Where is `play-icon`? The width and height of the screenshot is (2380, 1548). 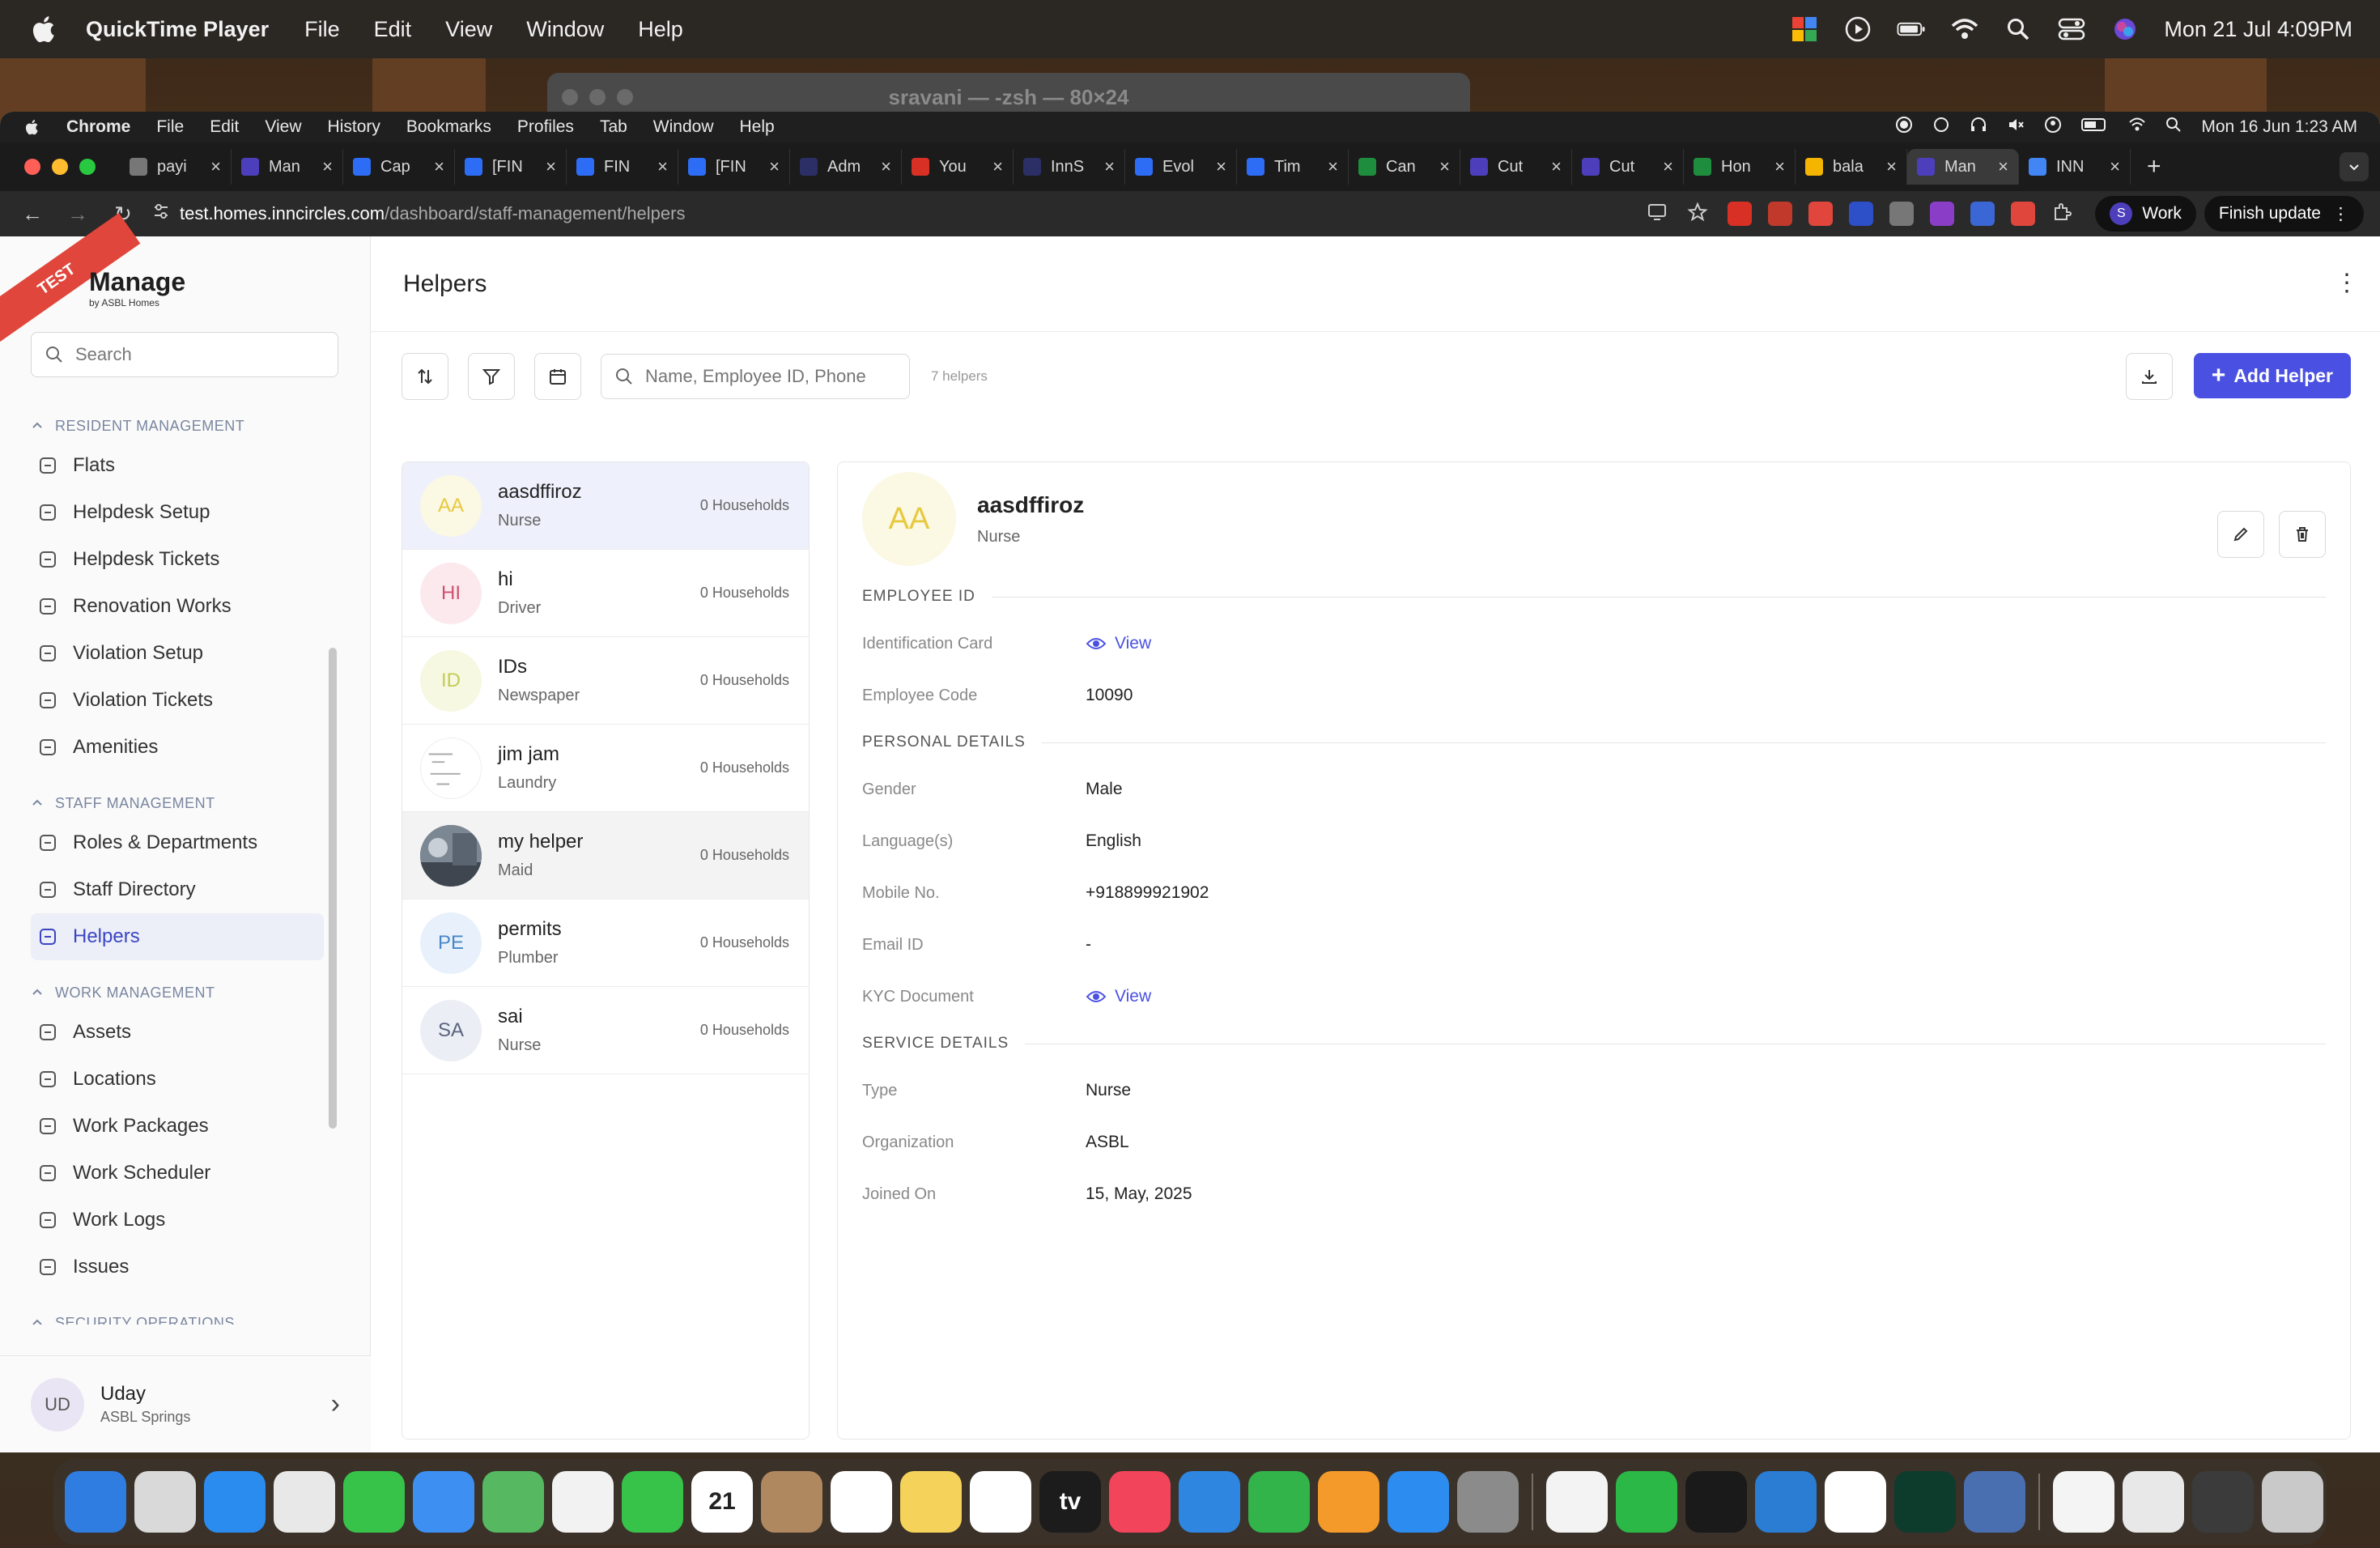
play-icon is located at coordinates (1857, 29).